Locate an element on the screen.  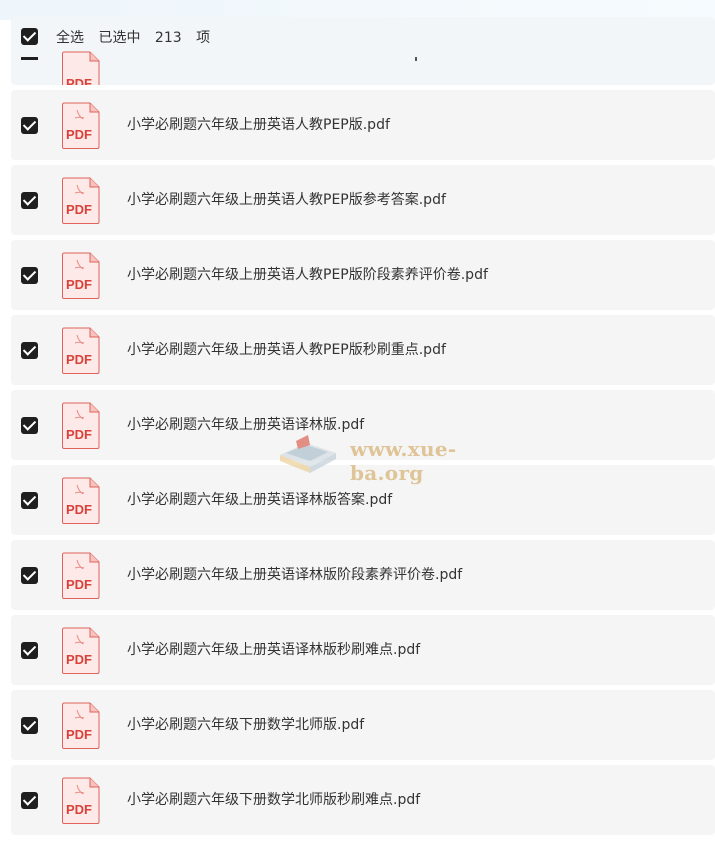
list-item: PDF 小学必刷题六年级上册英语人教PEP版参考答案.pdf is located at coordinates (363, 200).